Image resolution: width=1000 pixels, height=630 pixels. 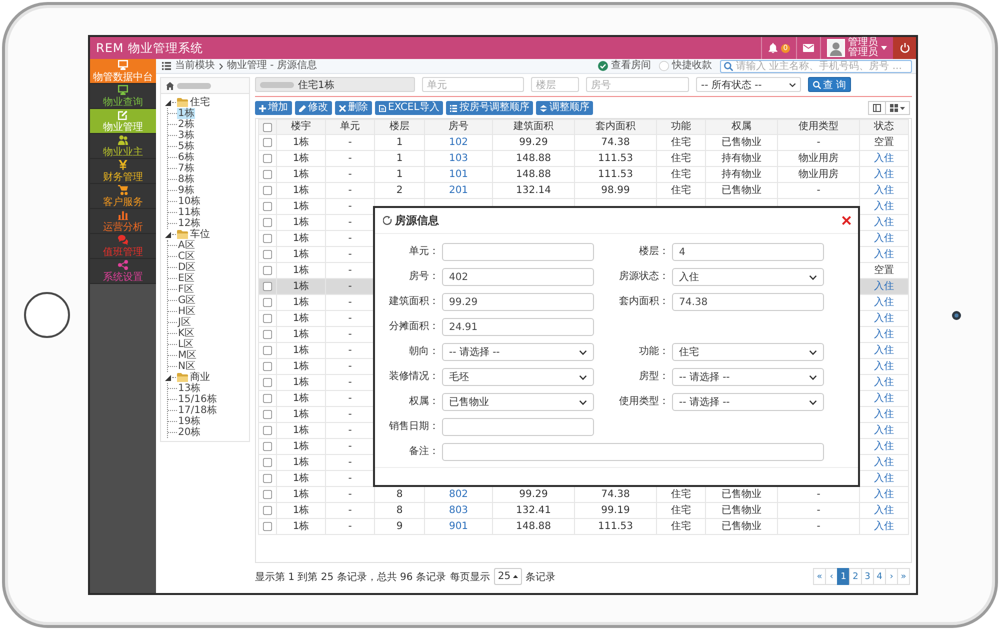 I want to click on toolbar-button: 按房号调整顺序, so click(x=490, y=108).